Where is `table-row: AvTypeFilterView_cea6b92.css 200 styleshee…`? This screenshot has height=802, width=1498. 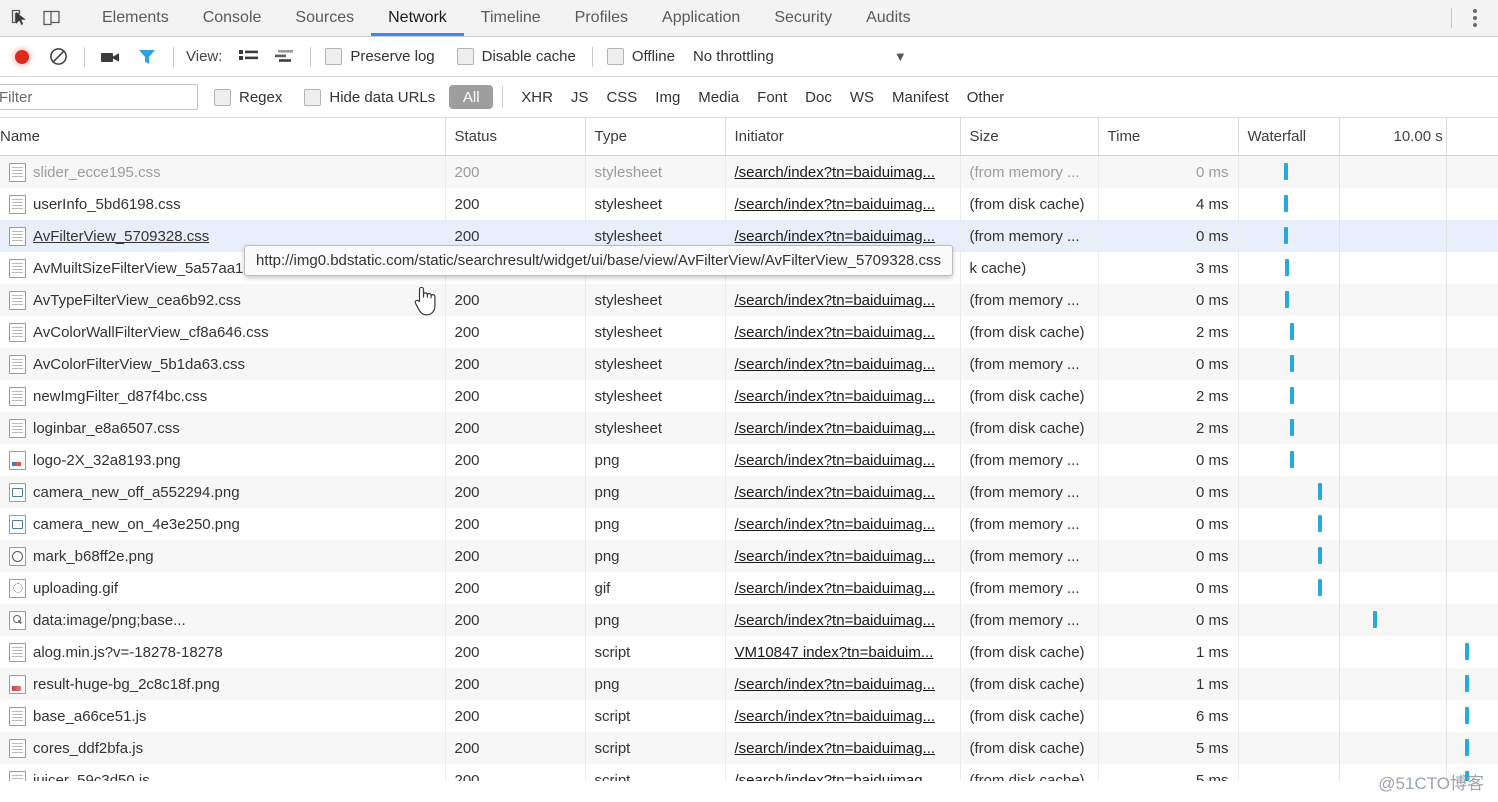
table-row: AvTypeFilterView_cea6b92.css 200 styleshee… is located at coordinates (749, 300).